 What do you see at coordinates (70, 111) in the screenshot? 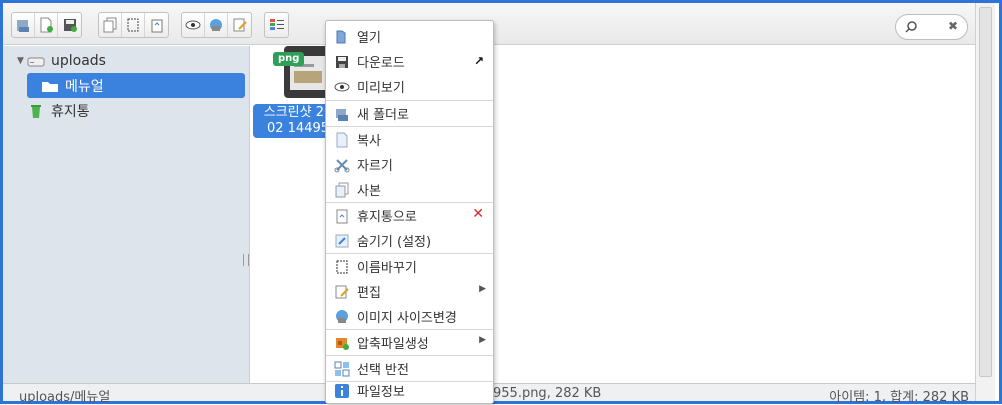
I see `tree-item-label: 휴지통` at bounding box center [70, 111].